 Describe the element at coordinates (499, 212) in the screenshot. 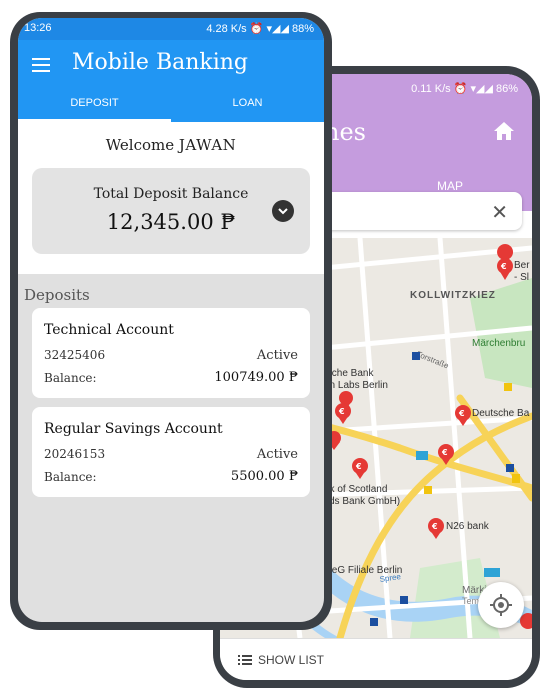

I see `close-icon: ✕` at that location.